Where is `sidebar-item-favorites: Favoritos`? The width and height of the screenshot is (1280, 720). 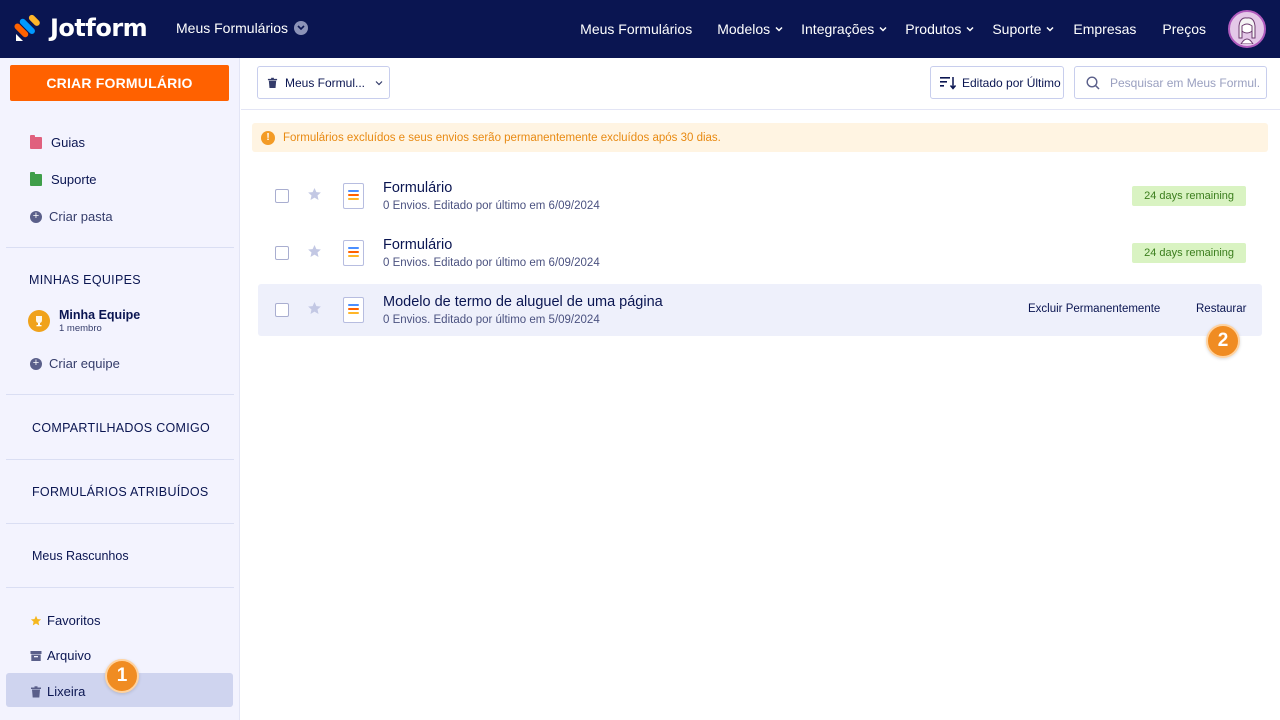 sidebar-item-favorites: Favoritos is located at coordinates (65, 620).